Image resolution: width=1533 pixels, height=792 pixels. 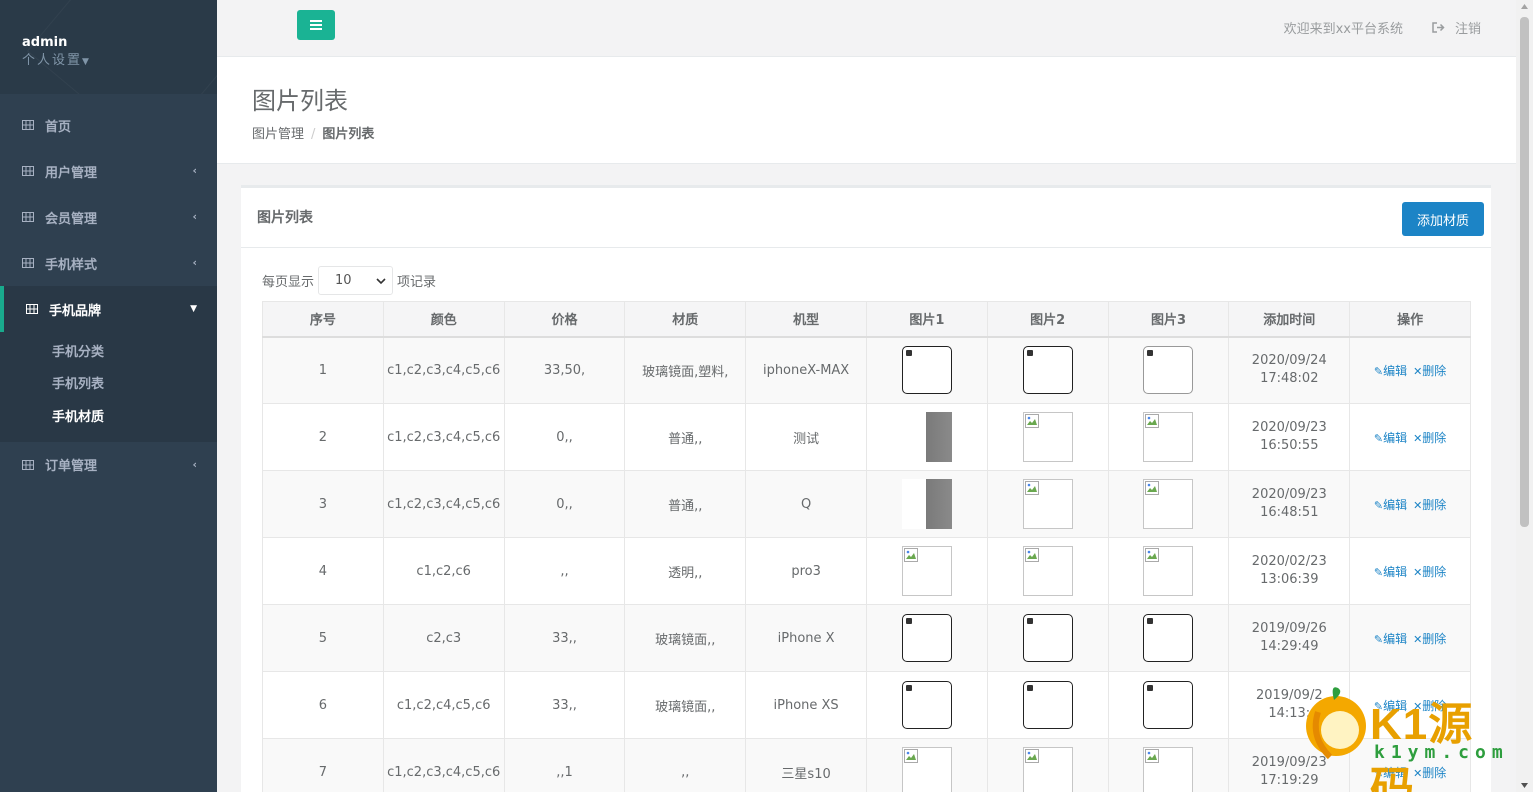 What do you see at coordinates (685, 319) in the screenshot?
I see `column-header: 材质` at bounding box center [685, 319].